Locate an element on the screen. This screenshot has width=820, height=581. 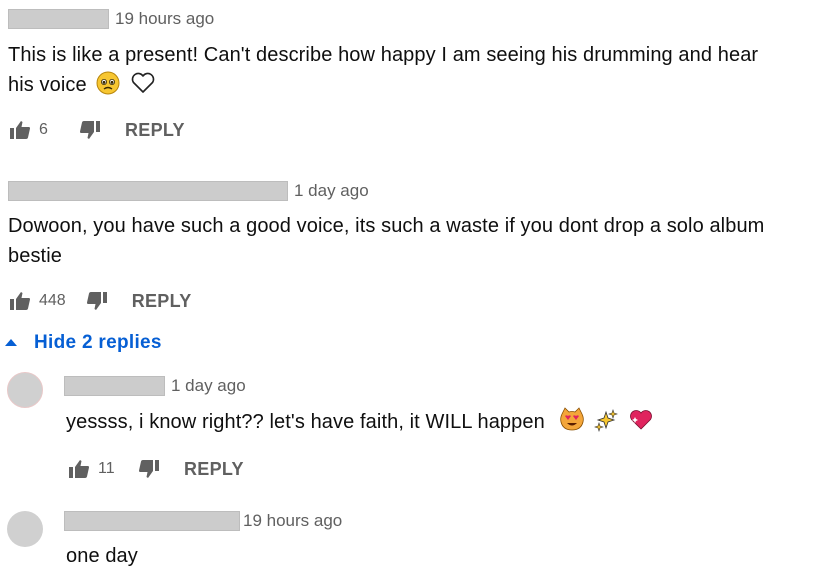
reply-header: 19 hours ago is located at coordinates (203, 521).